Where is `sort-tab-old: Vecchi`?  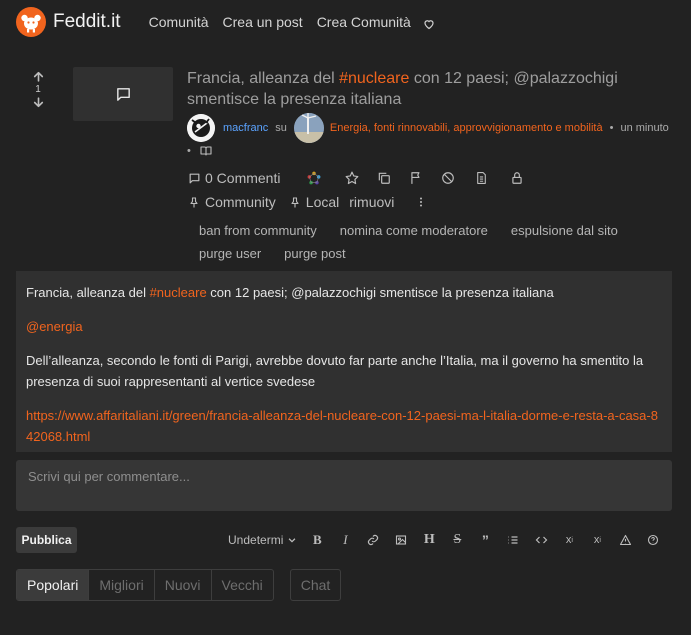
sort-tab-old: Vecchi is located at coordinates (241, 585).